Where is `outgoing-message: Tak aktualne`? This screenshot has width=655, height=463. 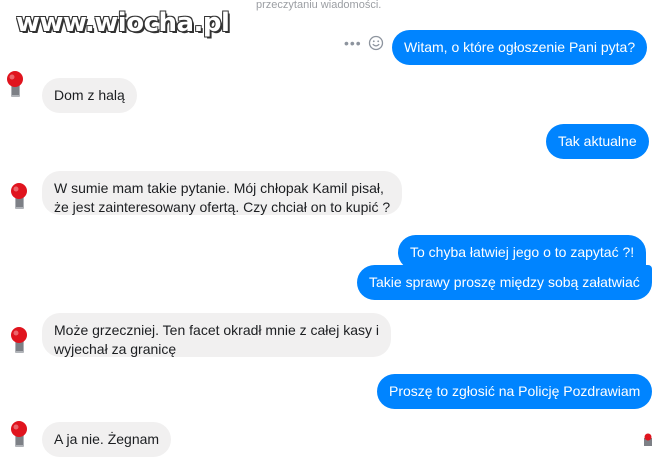 outgoing-message: Tak aktualne is located at coordinates (597, 141).